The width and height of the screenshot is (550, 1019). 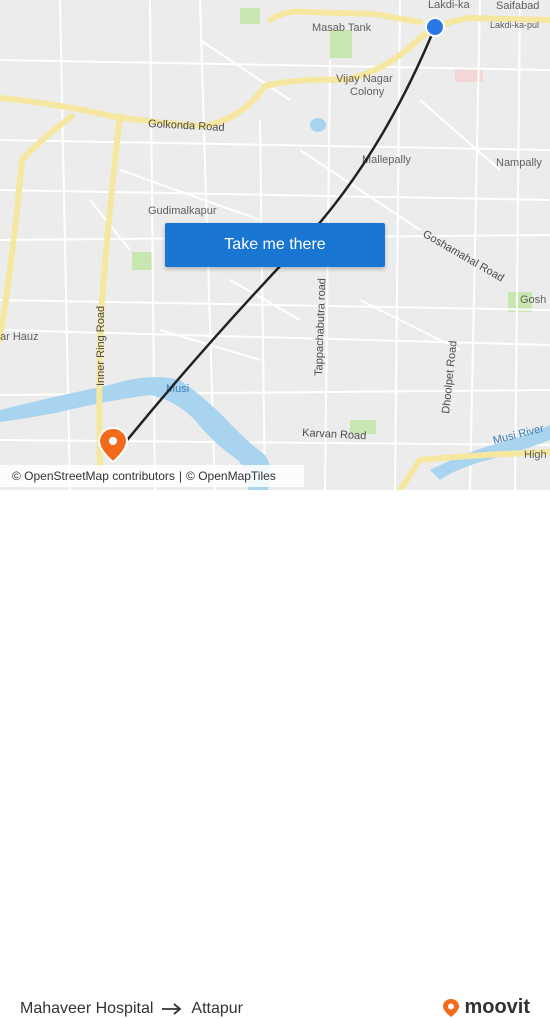 I want to click on moovit-wordmark: moovit, so click(x=497, y=1007).